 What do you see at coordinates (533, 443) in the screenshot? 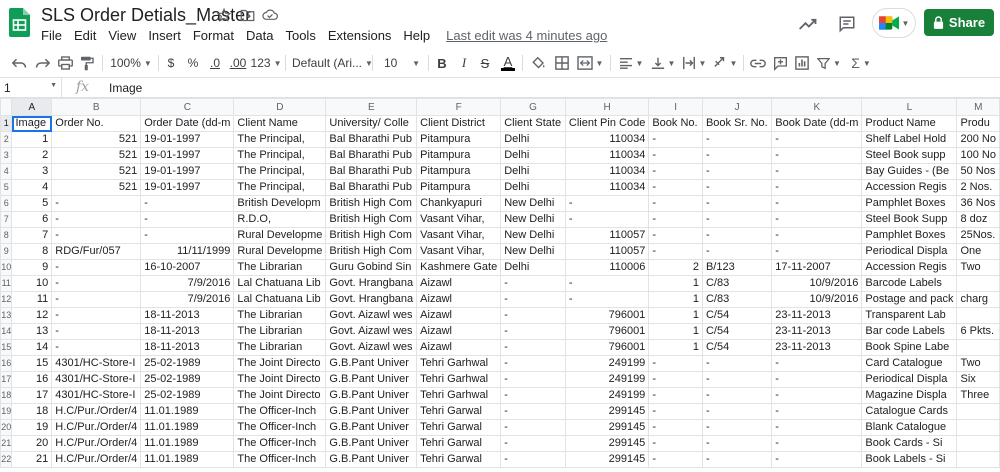
I see `cell-g21: -` at bounding box center [533, 443].